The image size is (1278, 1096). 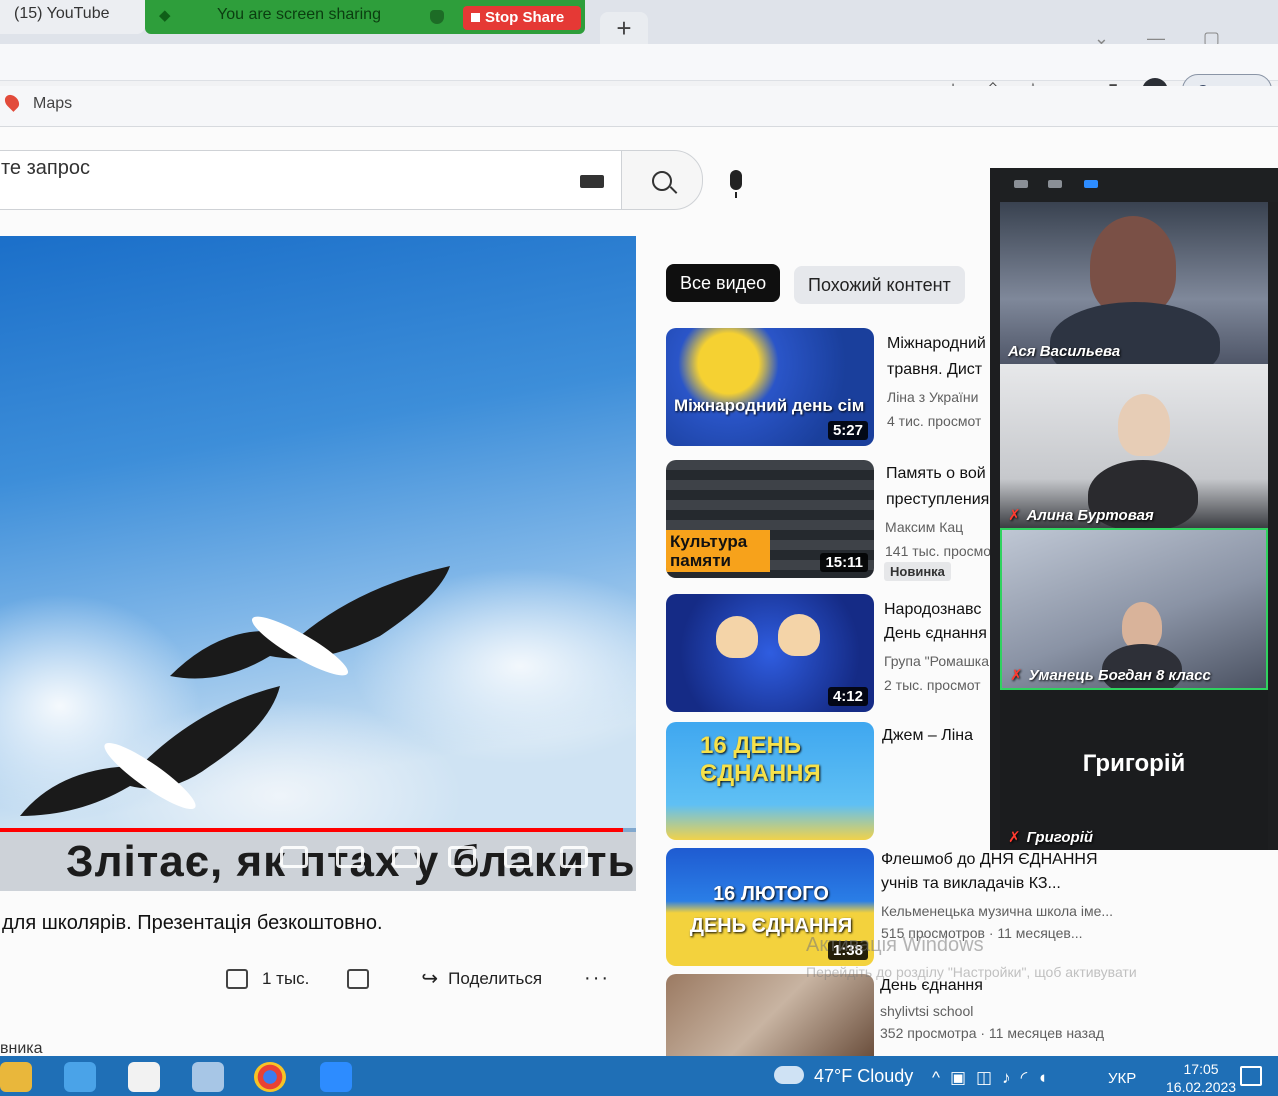 I want to click on store-icon, so click(x=144, y=1077).